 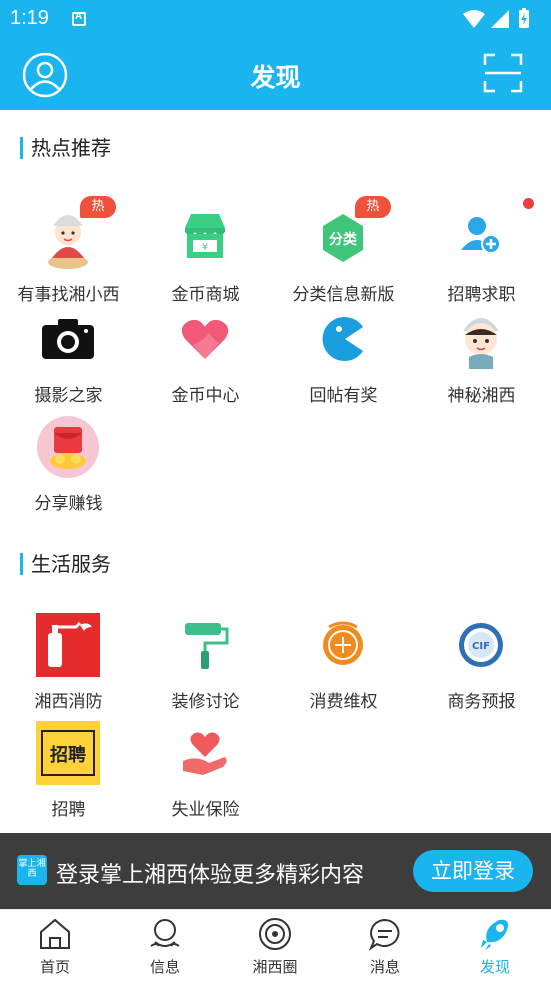 I want to click on notification-dot, so click(x=528, y=203).